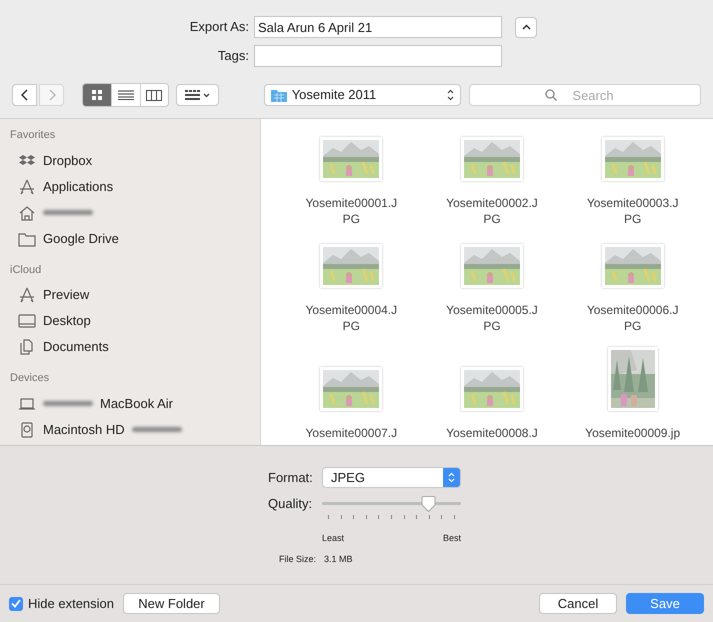 Image resolution: width=713 pixels, height=622 pixels. I want to click on least-label: Least, so click(333, 538).